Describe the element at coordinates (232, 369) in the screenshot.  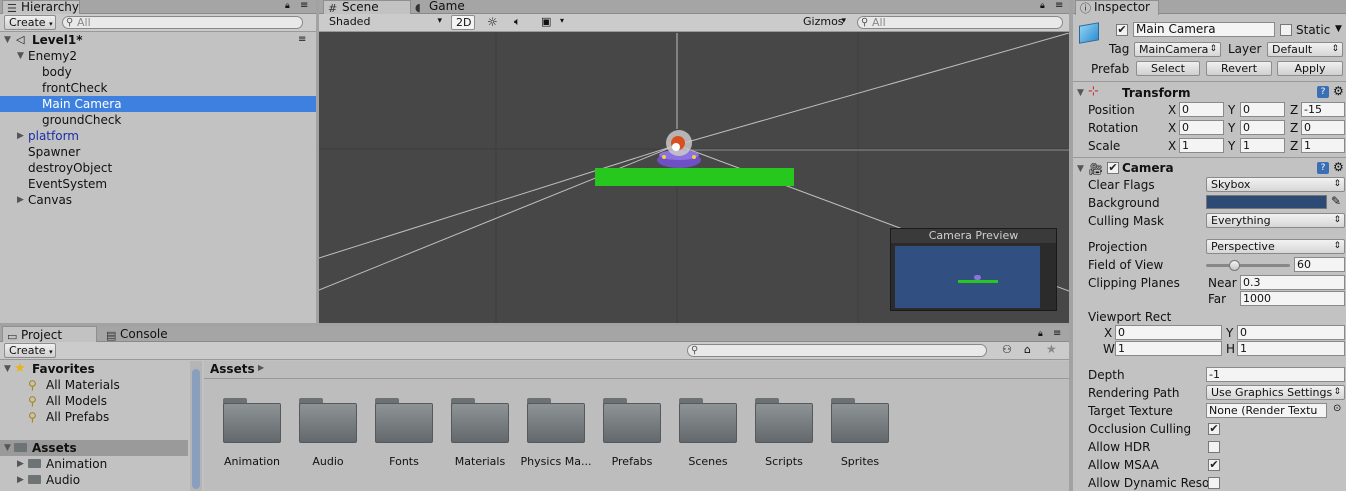
I see `breadcrumb-assets: Assets` at that location.